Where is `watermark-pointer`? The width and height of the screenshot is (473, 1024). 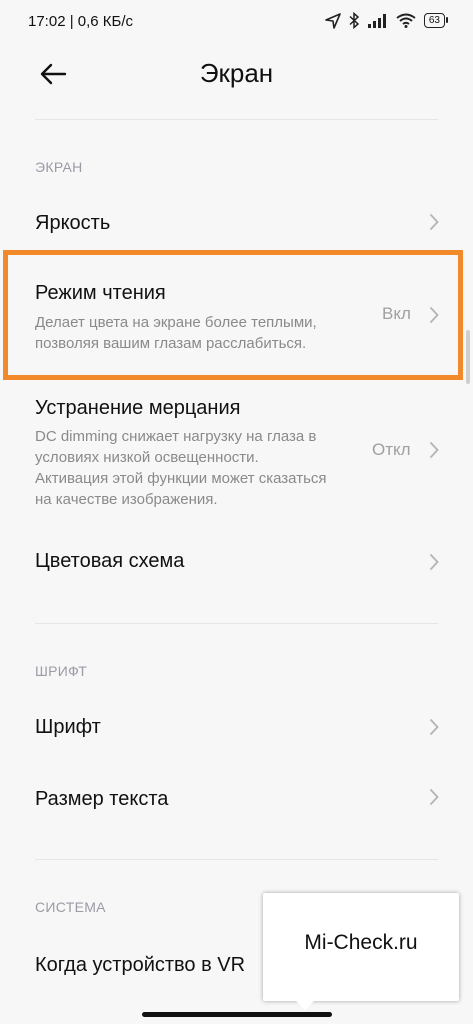
watermark-pointer is located at coordinates (305, 1003).